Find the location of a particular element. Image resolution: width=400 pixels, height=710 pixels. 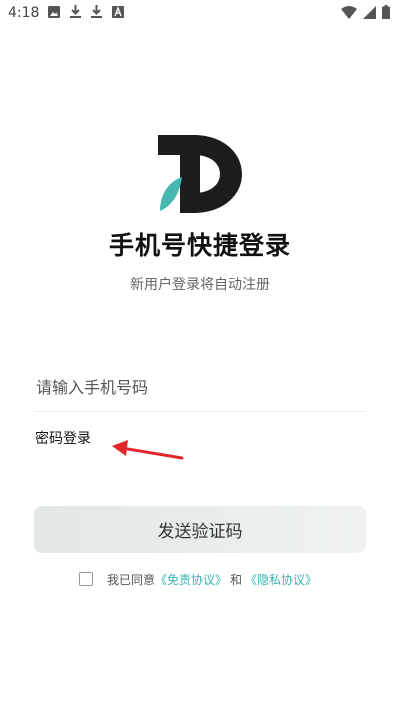

phone-number-input is located at coordinates (201, 387).